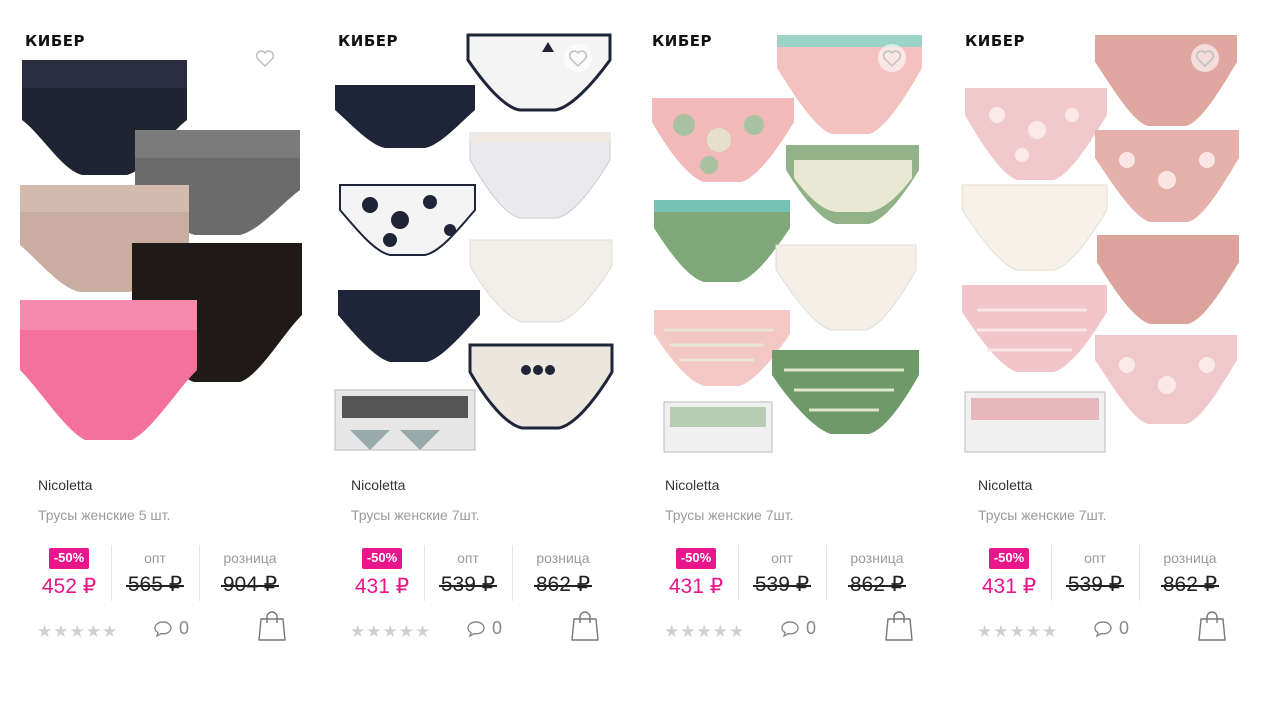  I want to click on sale-price: 452 ₽, so click(69, 586).